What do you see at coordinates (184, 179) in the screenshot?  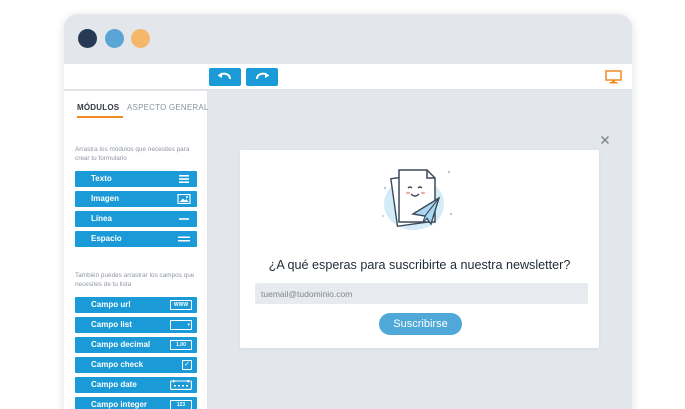 I see `text-lines-icon` at bounding box center [184, 179].